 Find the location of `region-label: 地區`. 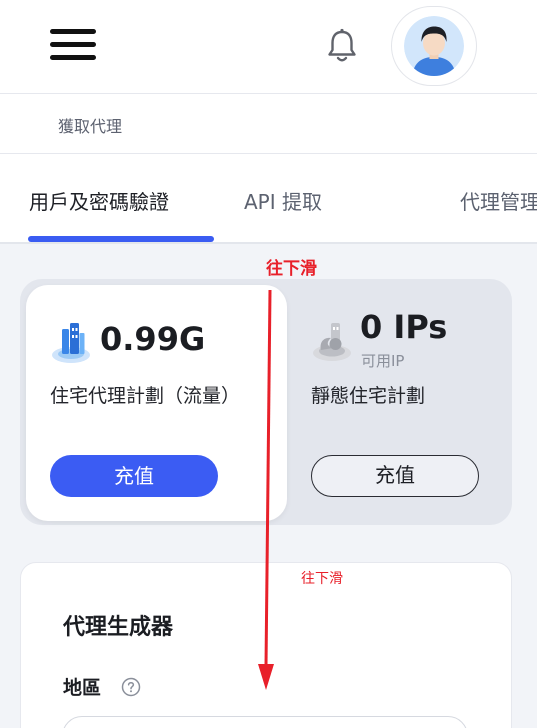

region-label: 地區 is located at coordinates (82, 688).